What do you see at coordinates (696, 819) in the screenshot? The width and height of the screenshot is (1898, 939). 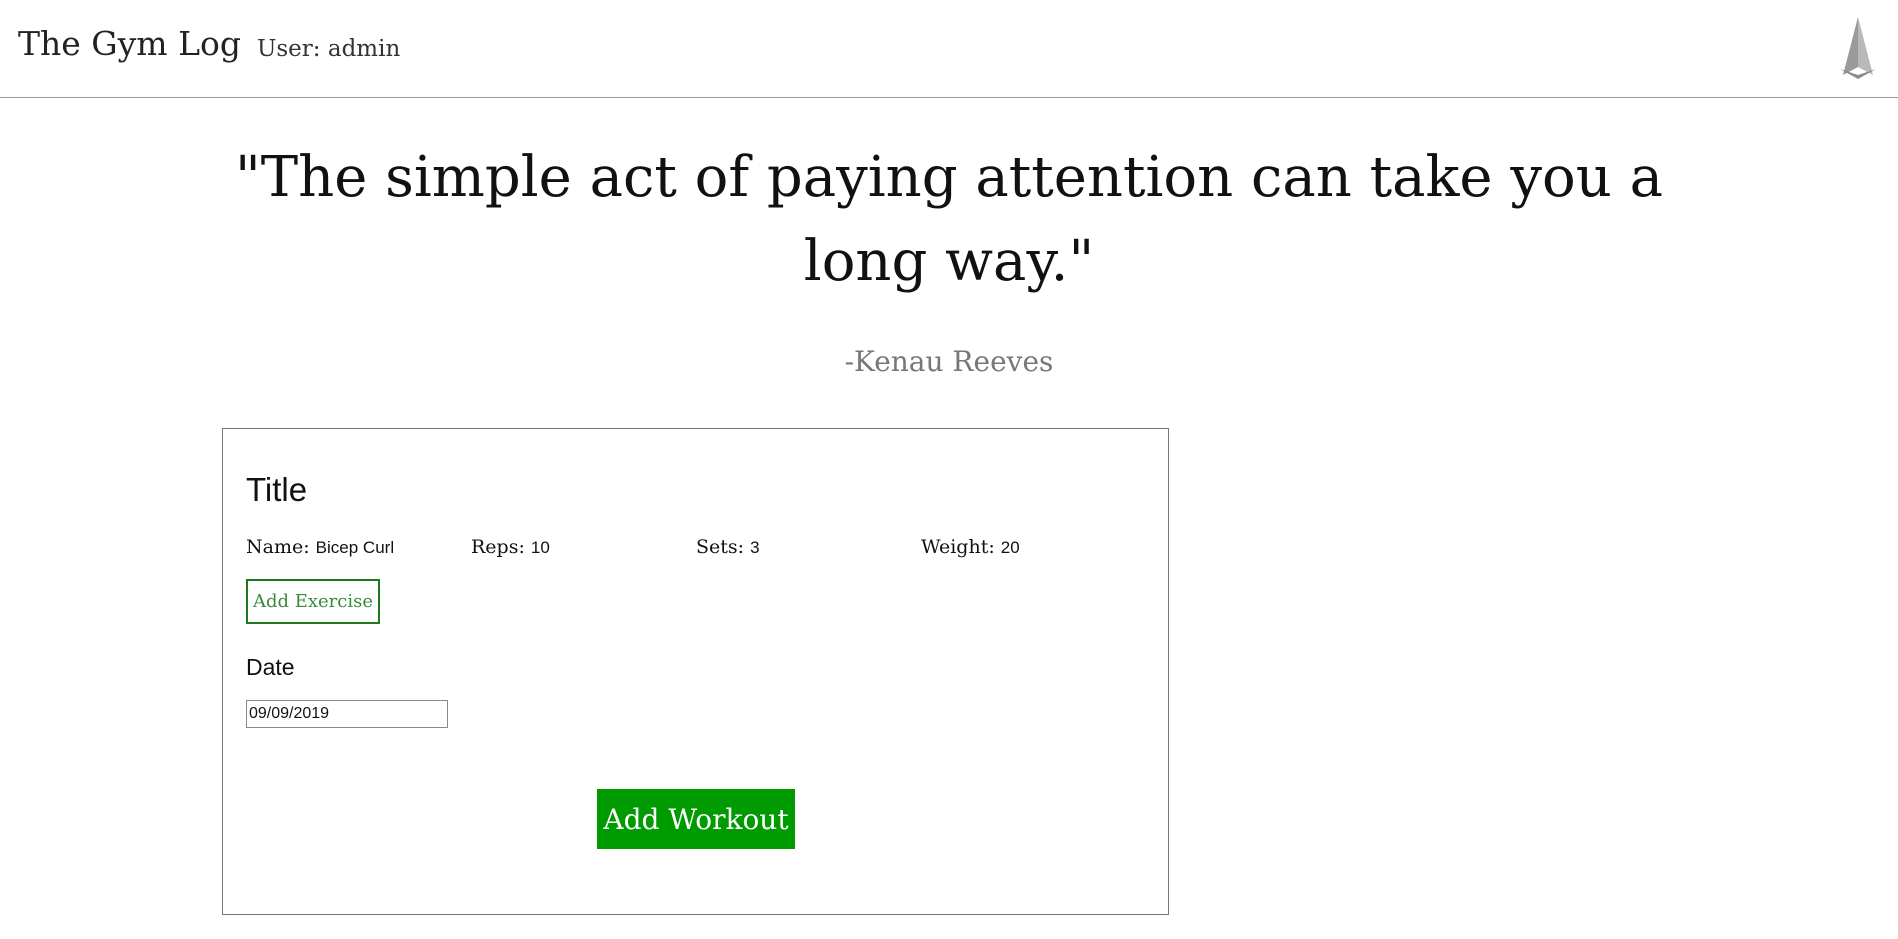 I see `add-workout-button: Add Workout` at bounding box center [696, 819].